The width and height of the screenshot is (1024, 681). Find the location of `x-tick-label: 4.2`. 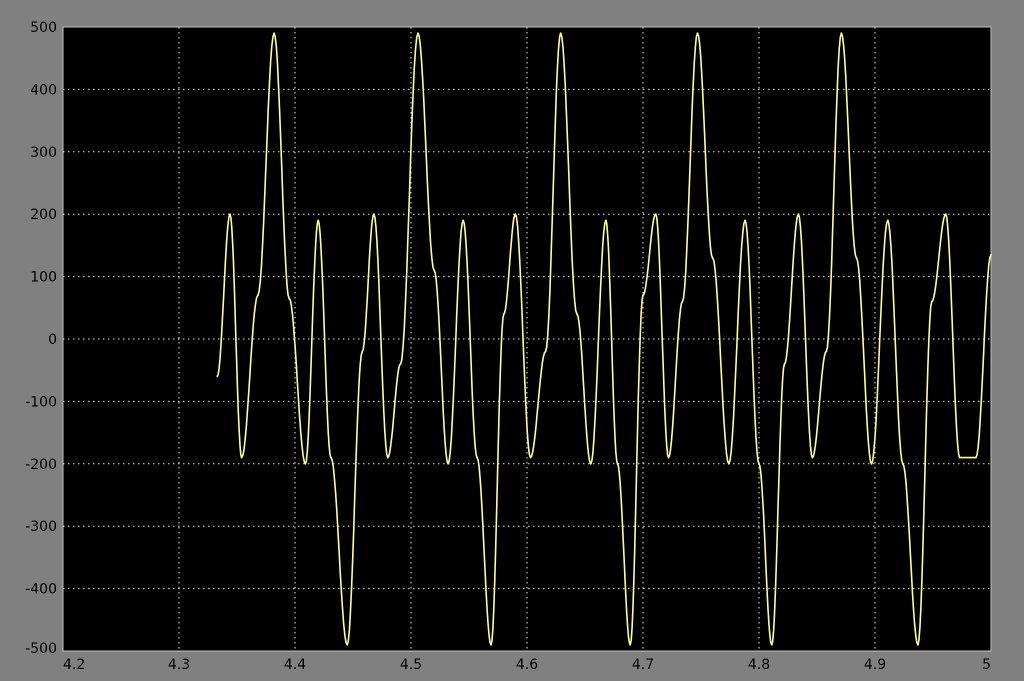

x-tick-label: 4.2 is located at coordinates (74, 665).